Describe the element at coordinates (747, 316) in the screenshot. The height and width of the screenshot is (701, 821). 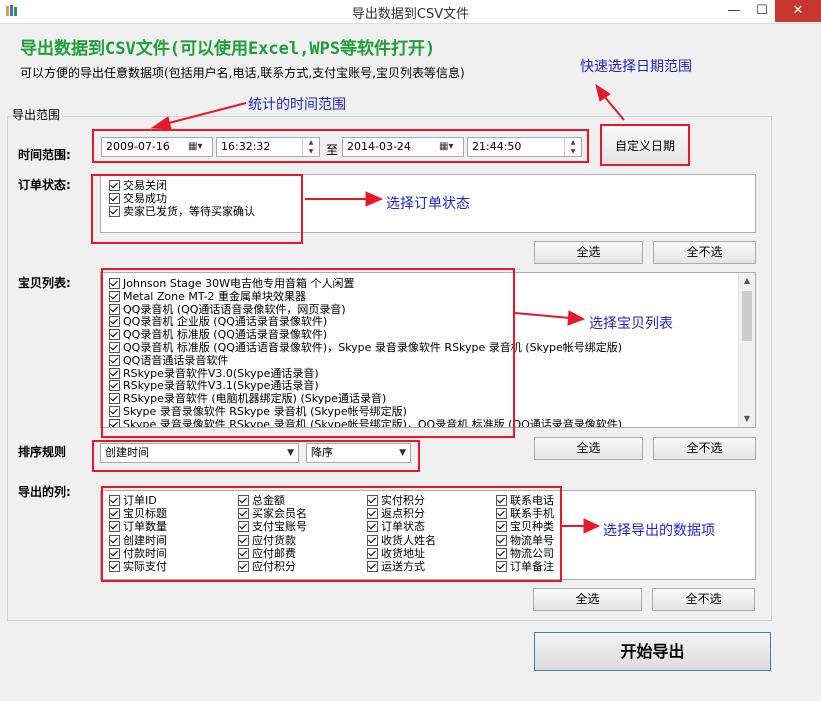
I see `scroll-thumb` at that location.